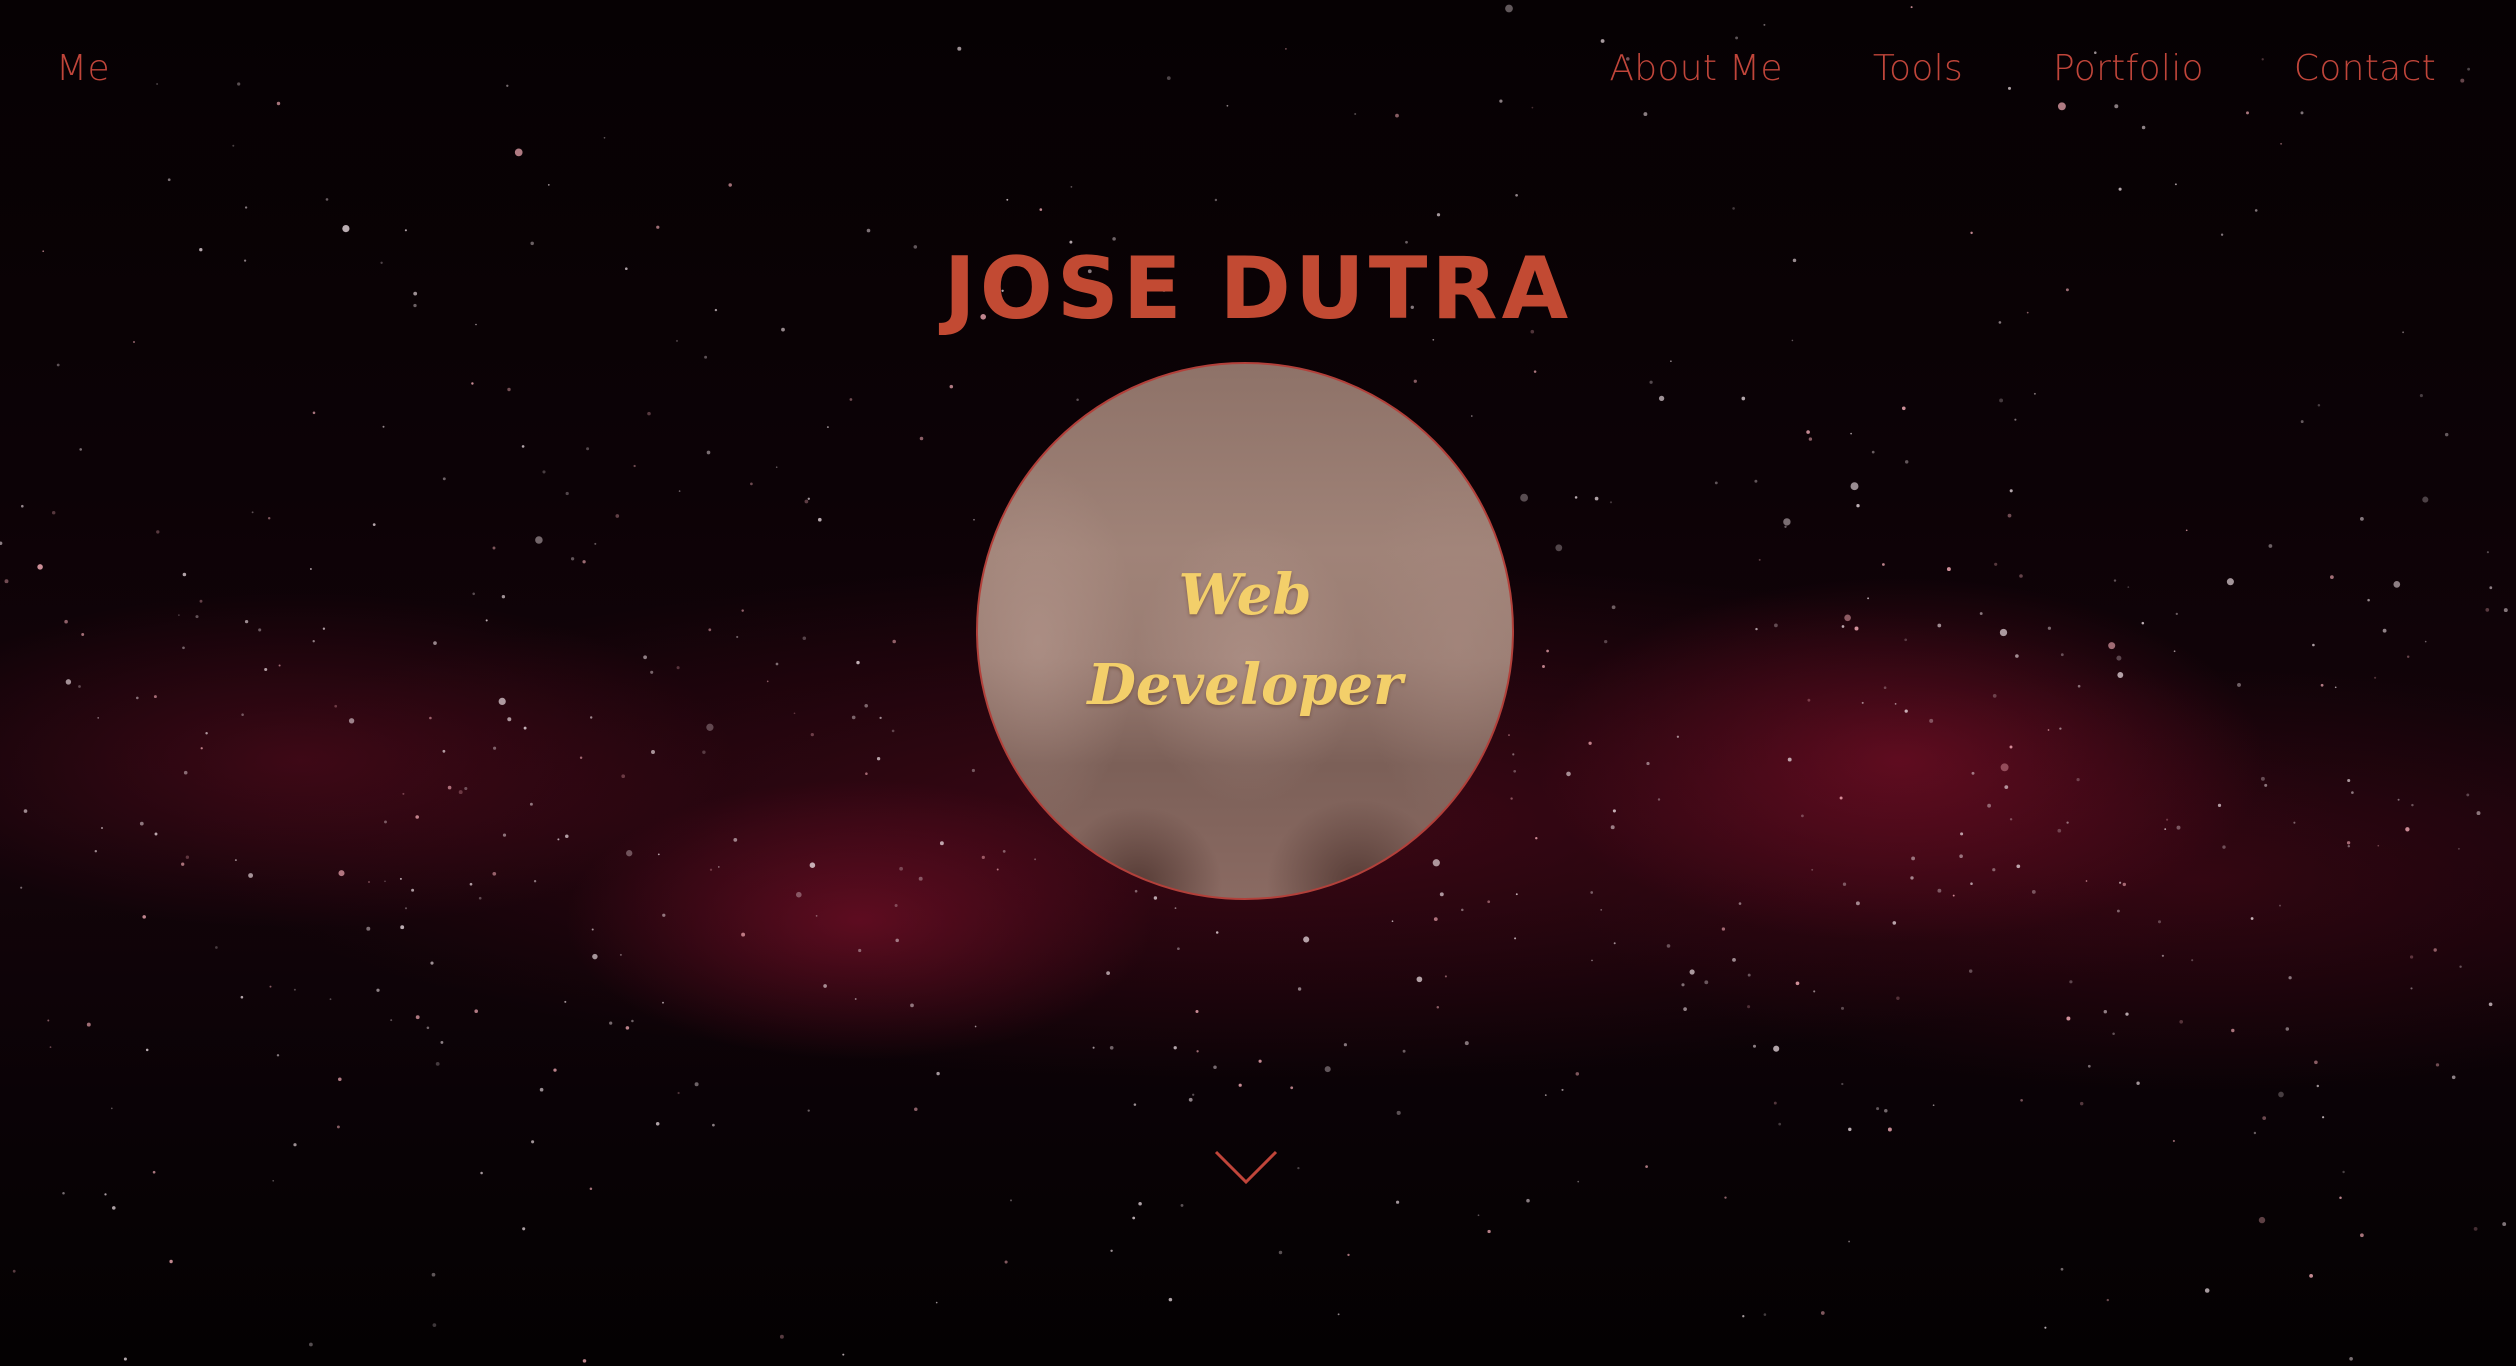 The height and width of the screenshot is (1366, 2516). I want to click on scroll-down-button, so click(1246, 1168).